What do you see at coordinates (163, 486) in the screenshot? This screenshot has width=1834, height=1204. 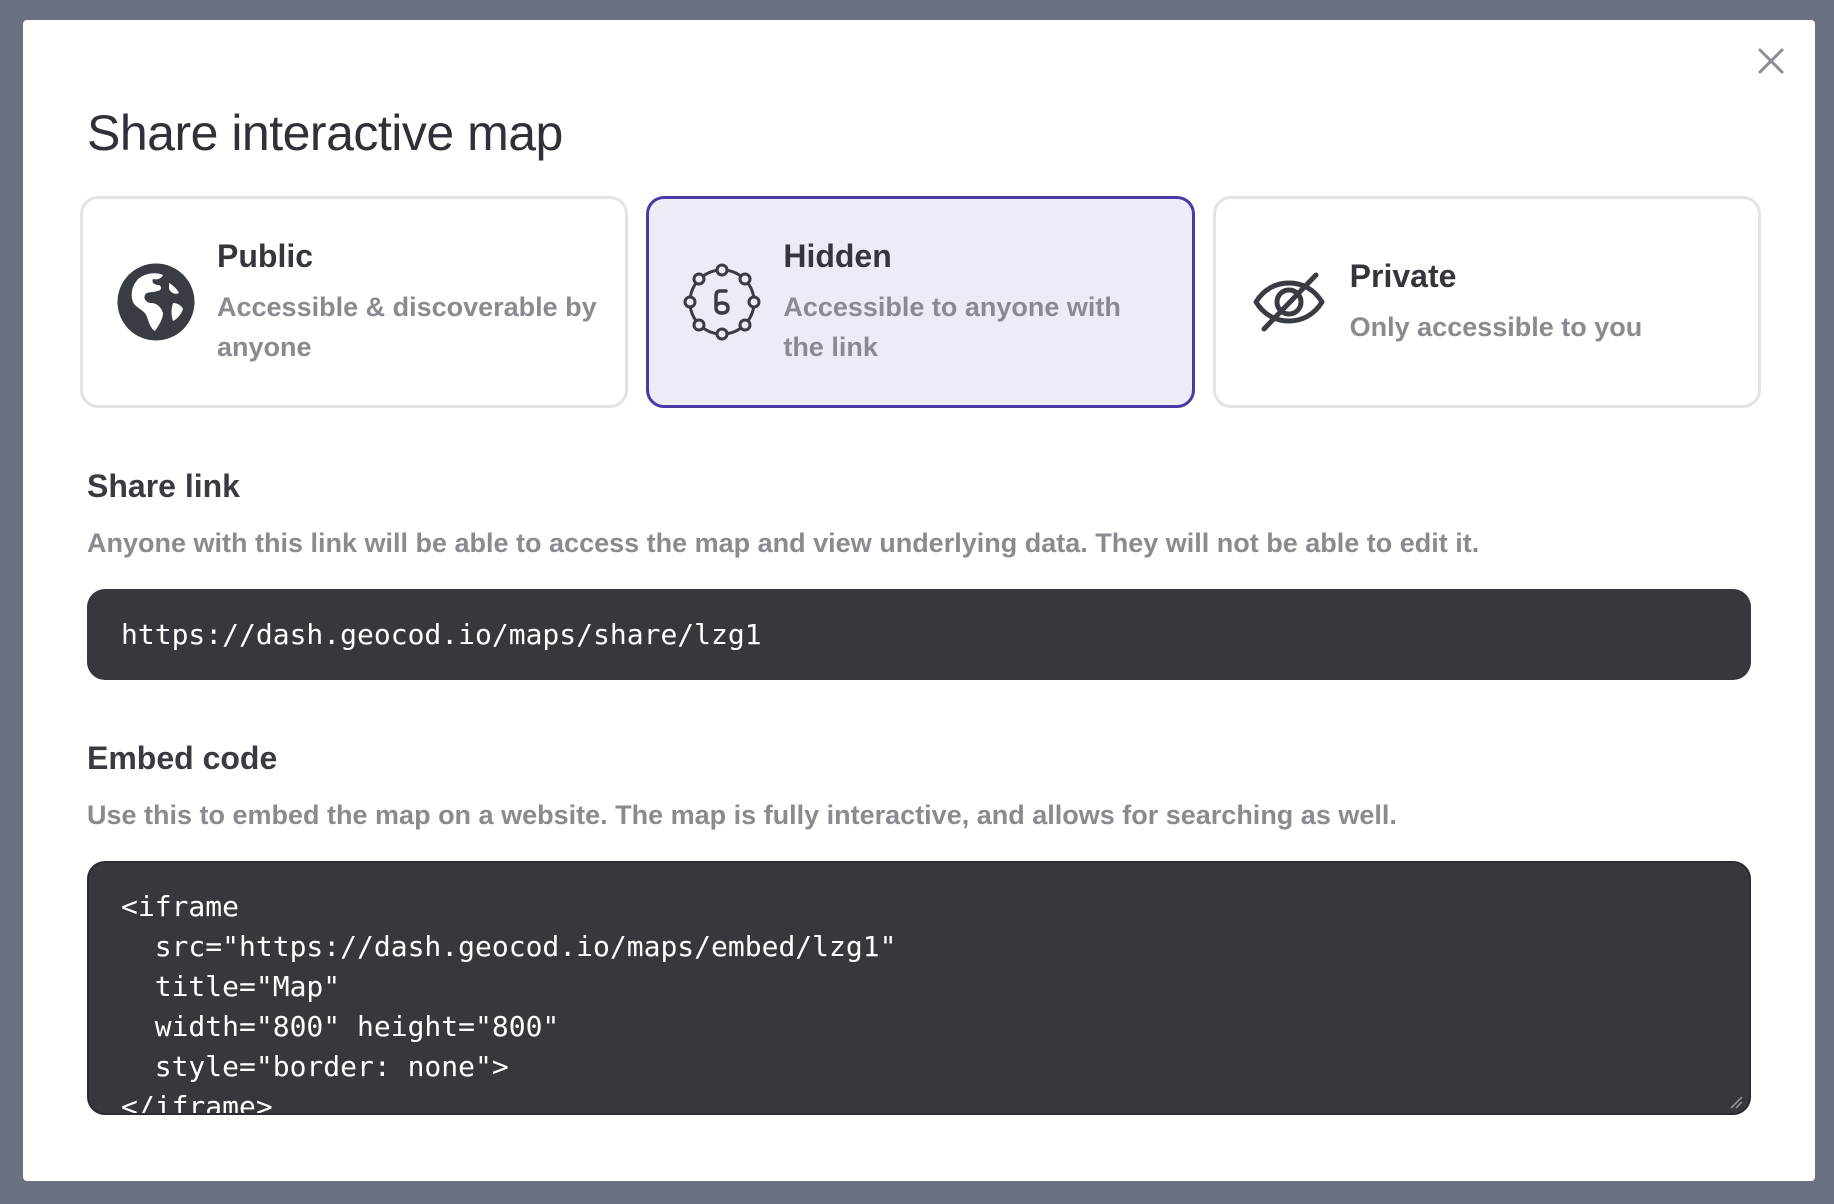 I see `share-link-title: Share link` at bounding box center [163, 486].